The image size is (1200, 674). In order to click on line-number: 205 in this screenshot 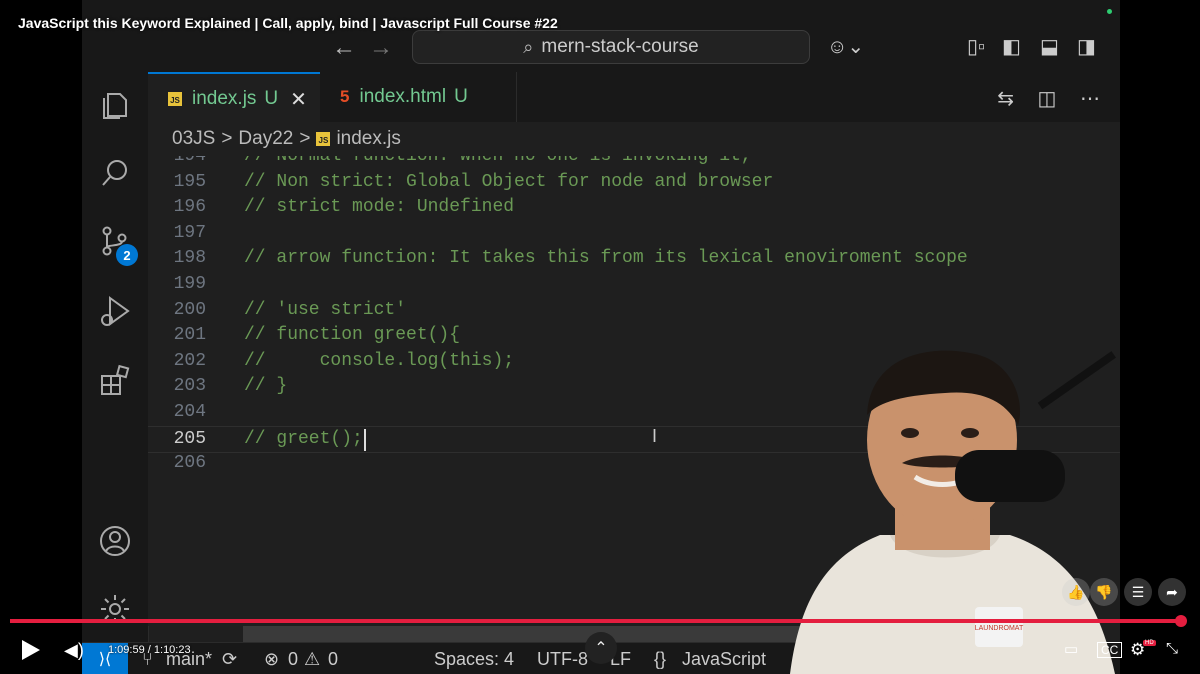, I will do `click(189, 438)`.